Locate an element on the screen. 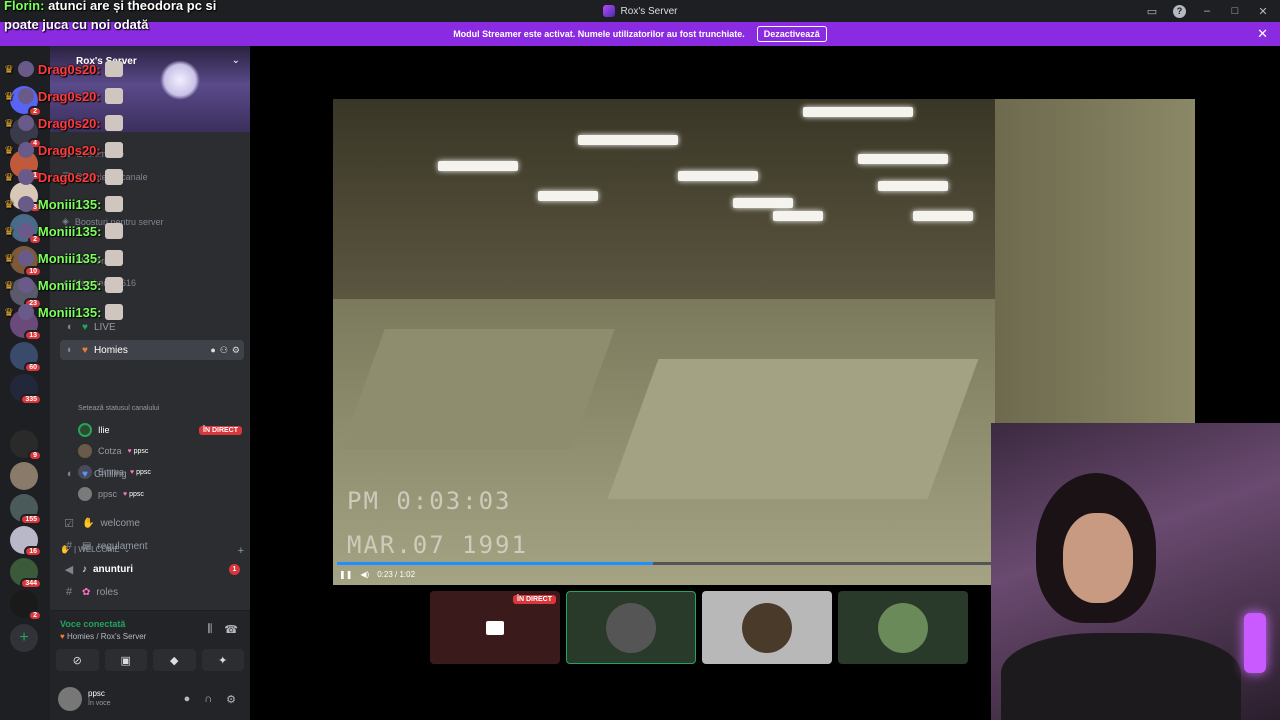 The height and width of the screenshot is (720, 1280). browse-channels-item: ☰ Răsfoiește canale is located at coordinates (105, 176).